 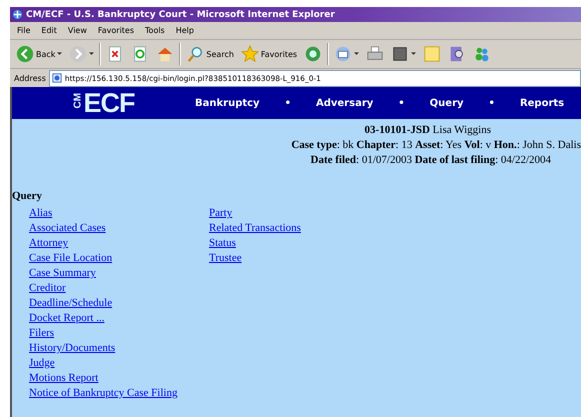 What do you see at coordinates (62, 273) in the screenshot?
I see `option-link: Case Summary` at bounding box center [62, 273].